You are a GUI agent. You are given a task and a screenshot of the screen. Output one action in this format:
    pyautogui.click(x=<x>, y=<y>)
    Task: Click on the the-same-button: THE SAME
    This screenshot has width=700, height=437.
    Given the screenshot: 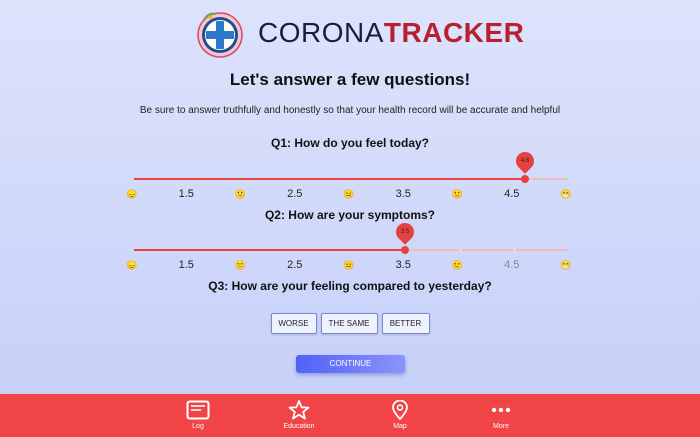 What is the action you would take?
    pyautogui.click(x=349, y=323)
    